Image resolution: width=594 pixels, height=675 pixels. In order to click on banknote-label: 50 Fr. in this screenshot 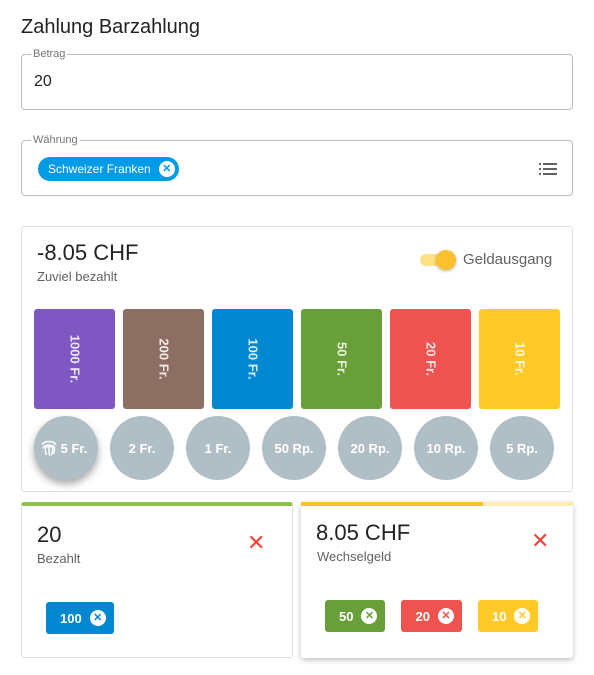, I will do `click(341, 359)`.